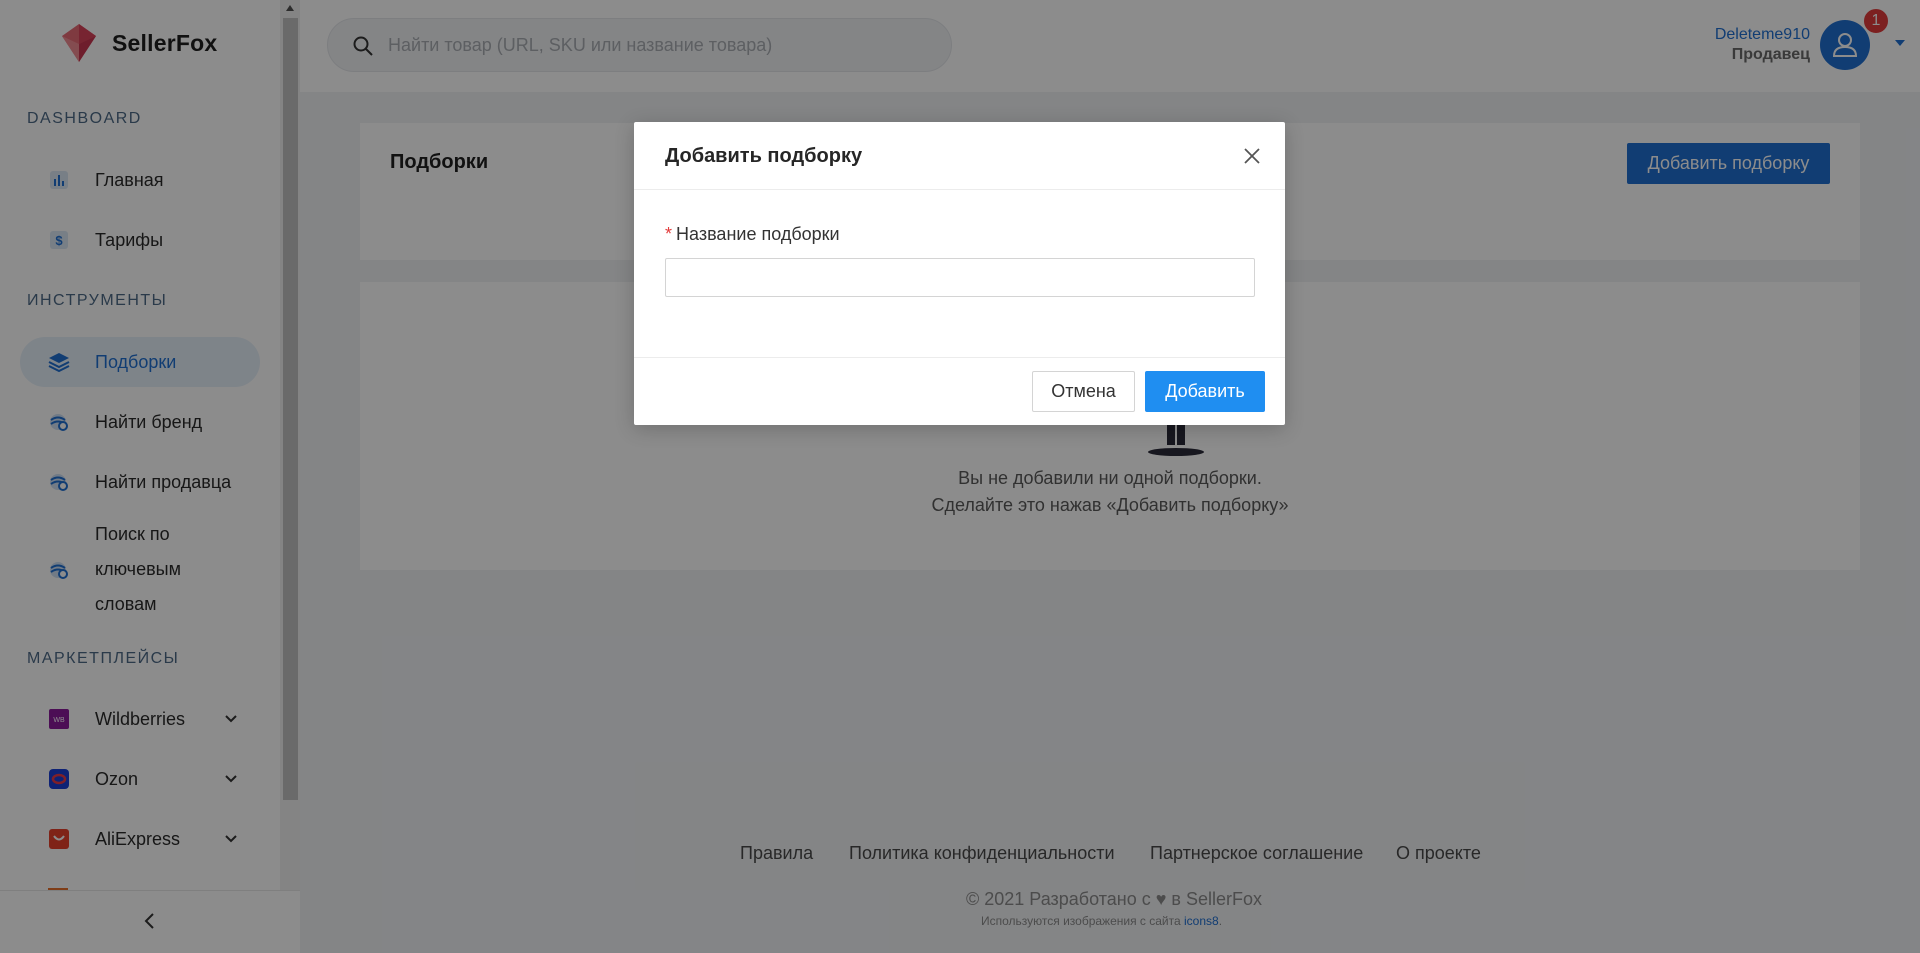 This screenshot has height=953, width=1920. Describe the element at coordinates (1083, 391) in the screenshot. I see `cancel-button: Отмена` at that location.